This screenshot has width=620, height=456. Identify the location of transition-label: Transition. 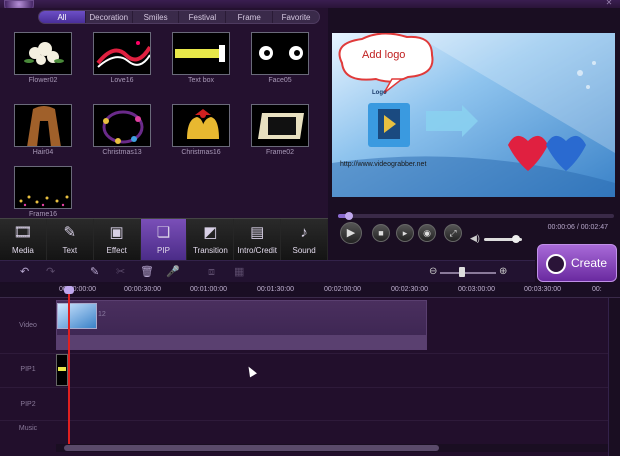
(210, 250).